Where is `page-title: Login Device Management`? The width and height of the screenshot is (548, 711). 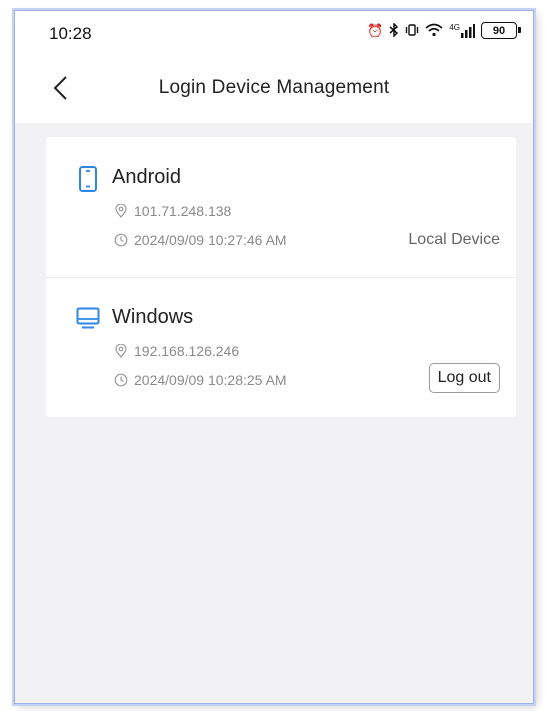
page-title: Login Device Management is located at coordinates (274, 87).